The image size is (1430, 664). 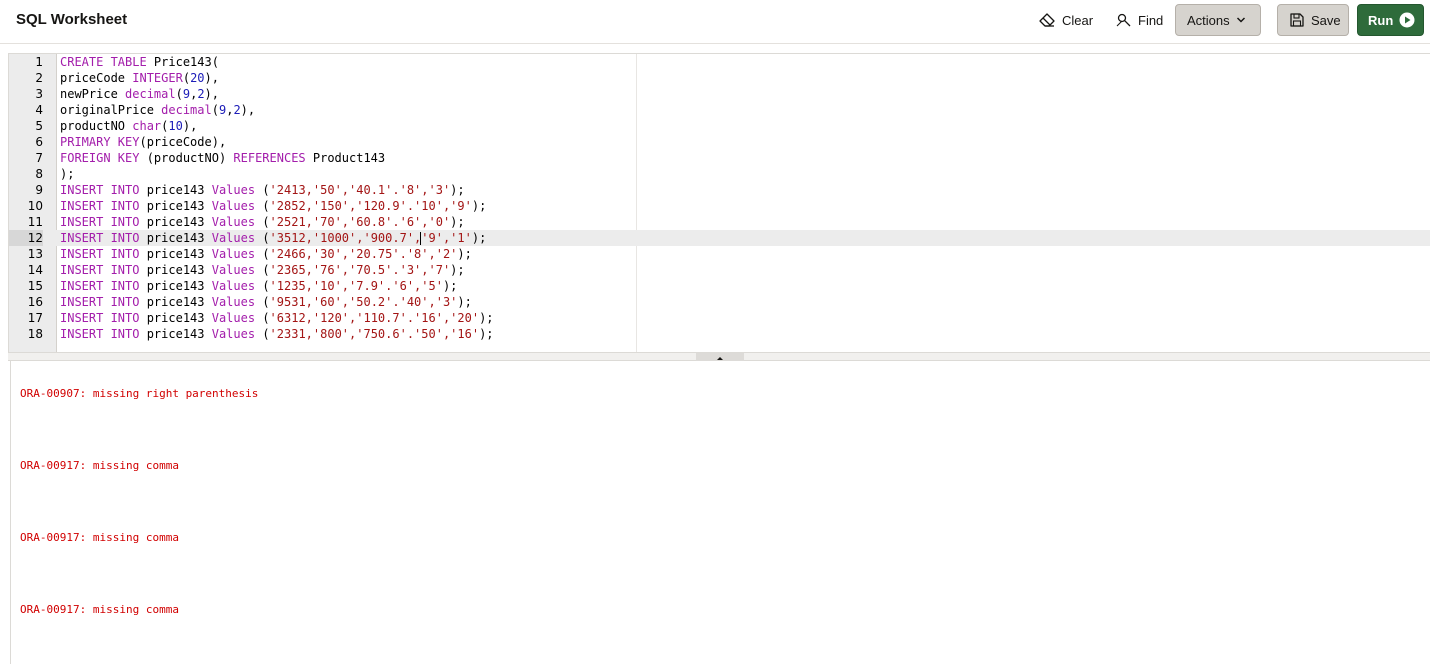 I want to click on line-number: 15, so click(x=35, y=286).